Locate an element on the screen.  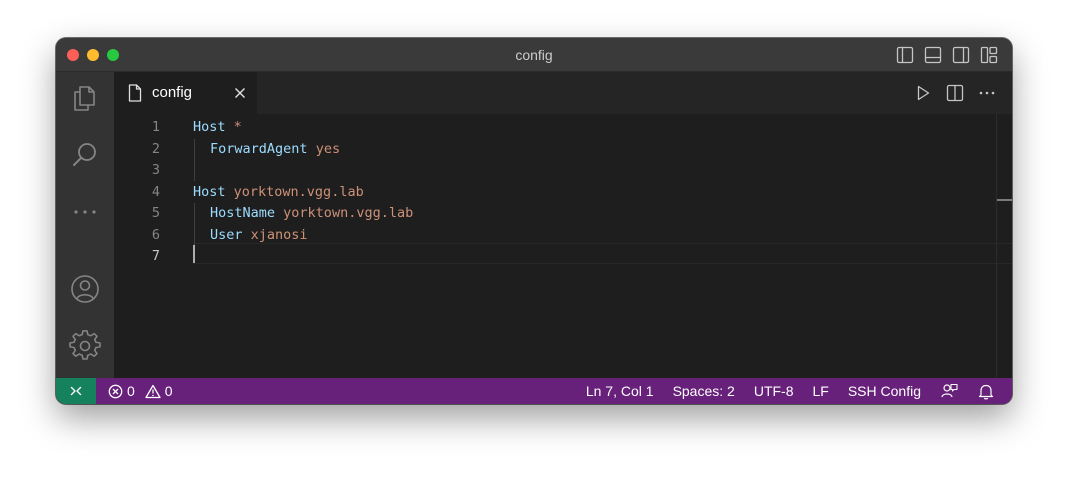
more-views-icon is located at coordinates (85, 212).